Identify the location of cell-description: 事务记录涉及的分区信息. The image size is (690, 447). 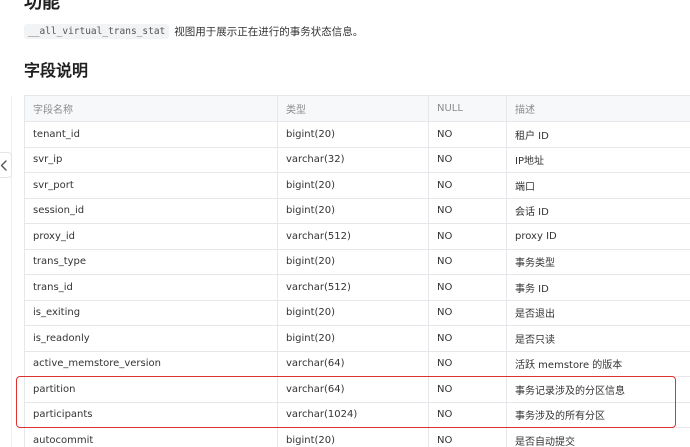
(598, 389).